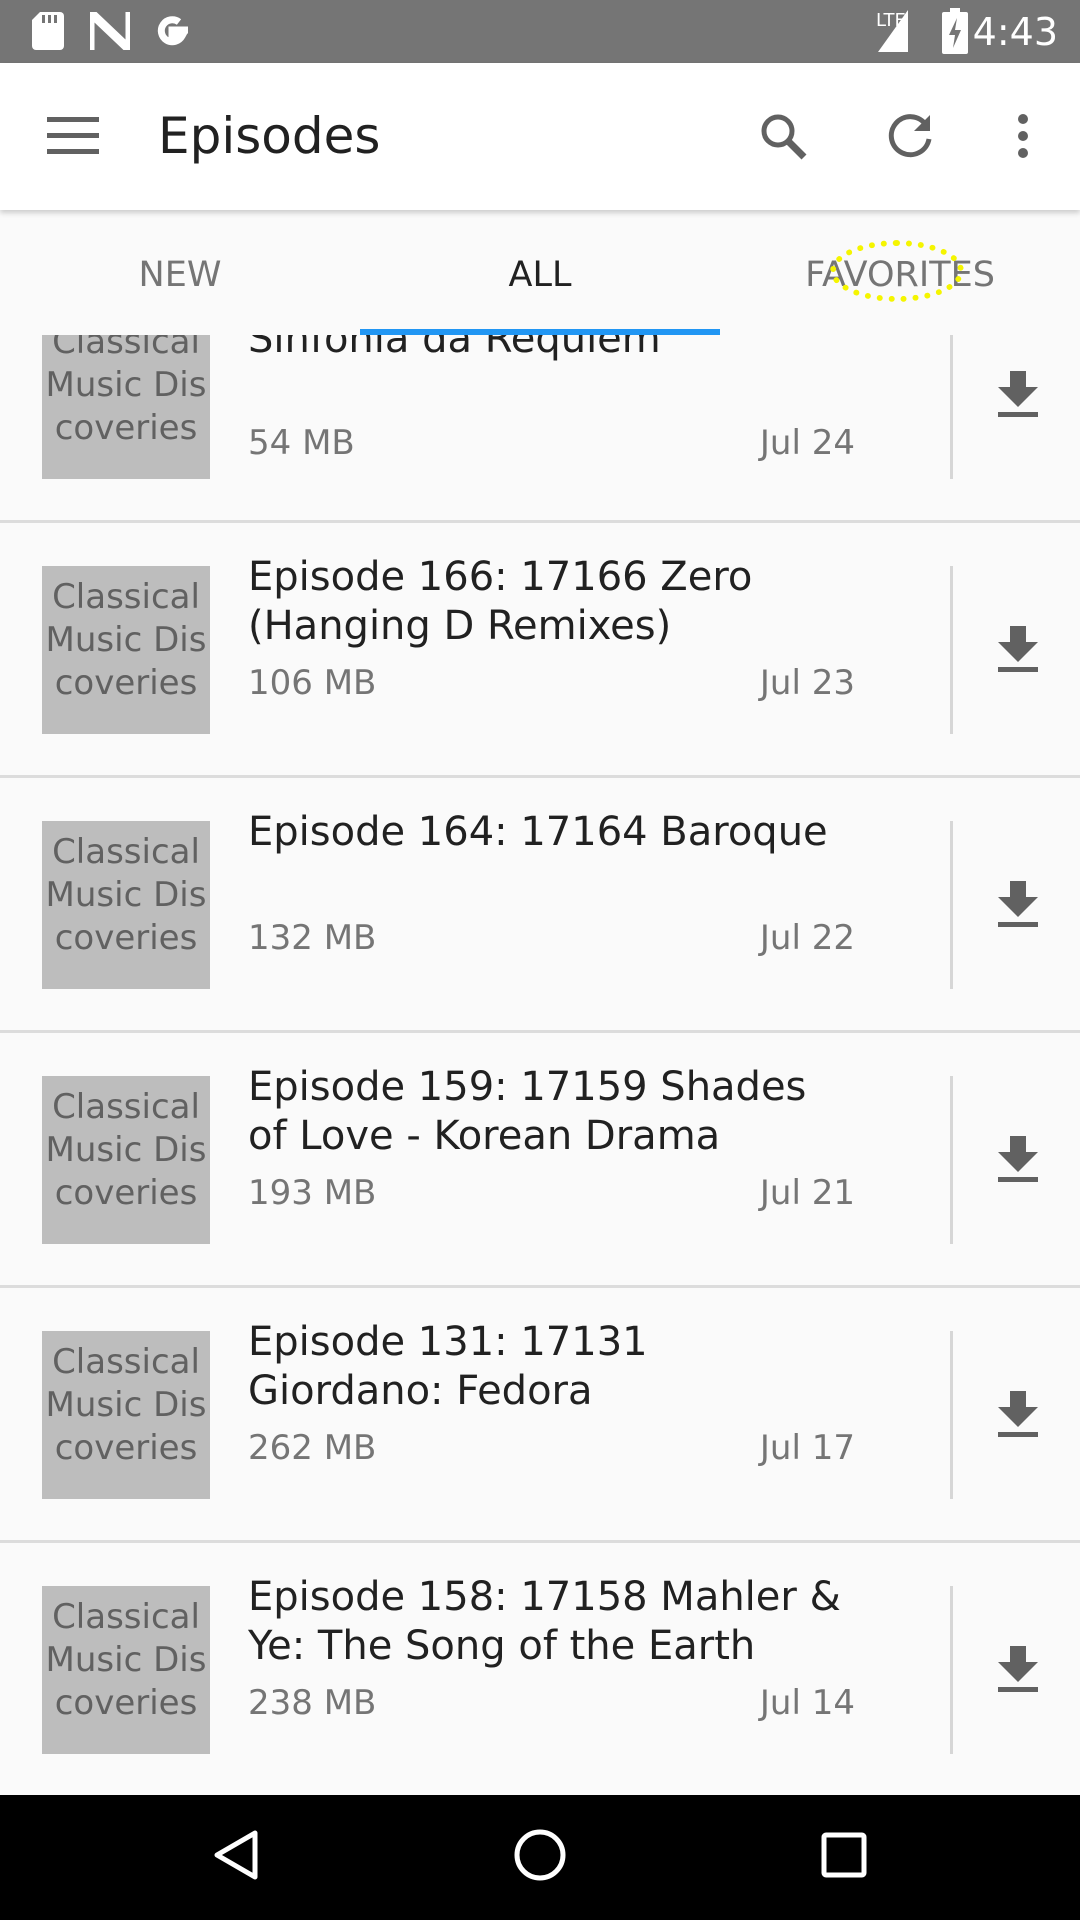 This screenshot has height=1920, width=1080. I want to click on refresh-button, so click(911, 138).